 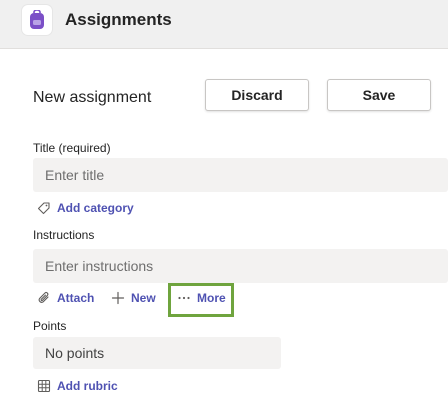 I want to click on save-button: Save, so click(x=379, y=95).